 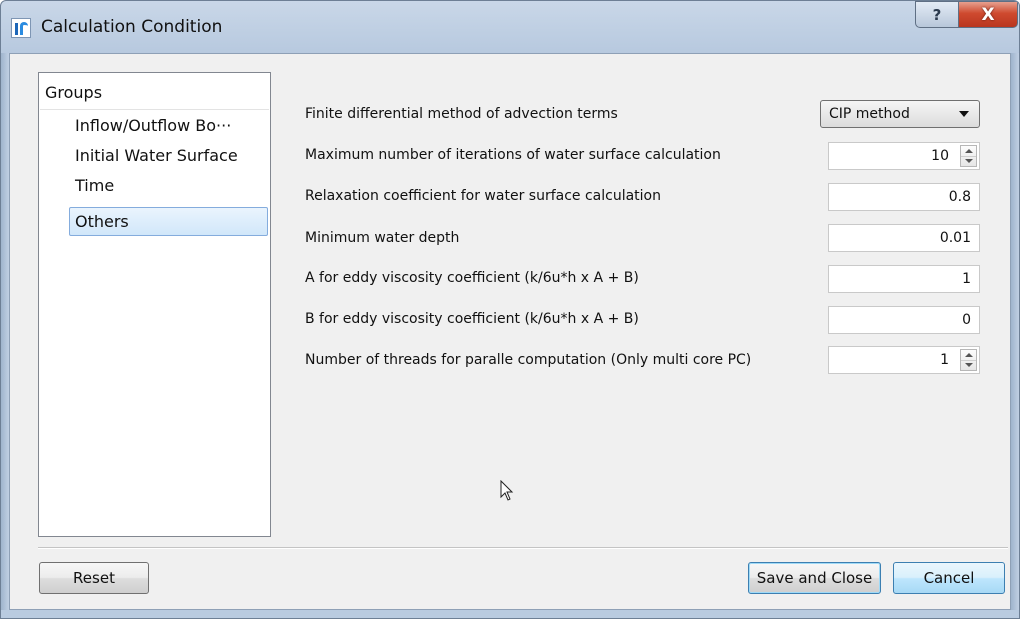 What do you see at coordinates (5, 335) in the screenshot?
I see `left-frame` at bounding box center [5, 335].